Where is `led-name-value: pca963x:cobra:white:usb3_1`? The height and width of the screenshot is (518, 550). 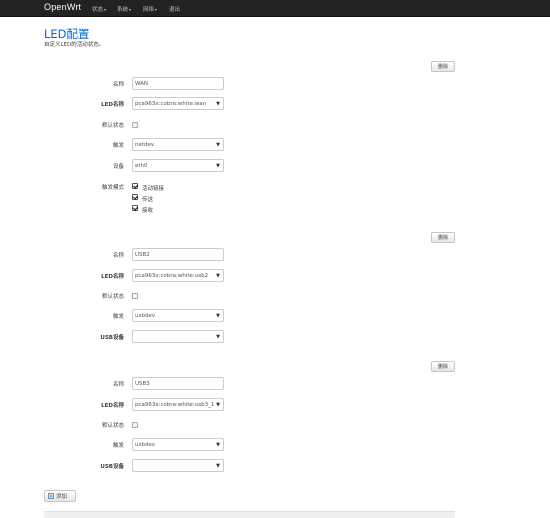 led-name-value: pca963x:cobra:white:usb3_1 is located at coordinates (175, 404).